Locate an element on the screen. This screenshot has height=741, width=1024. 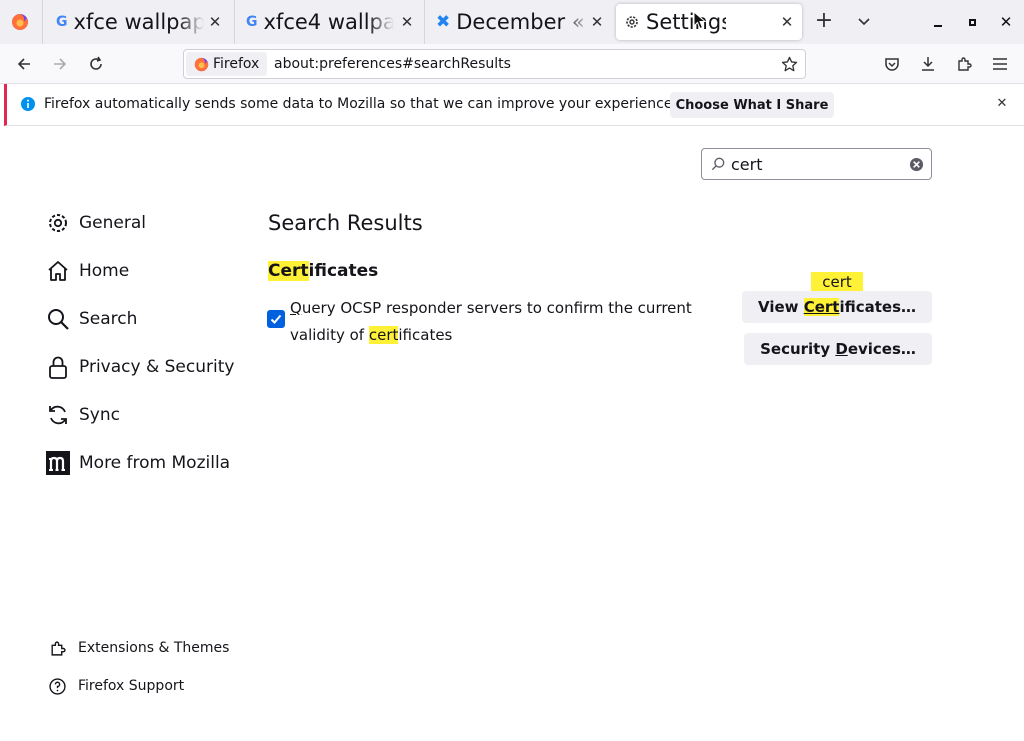
minimize-button is located at coordinates (938, 22).